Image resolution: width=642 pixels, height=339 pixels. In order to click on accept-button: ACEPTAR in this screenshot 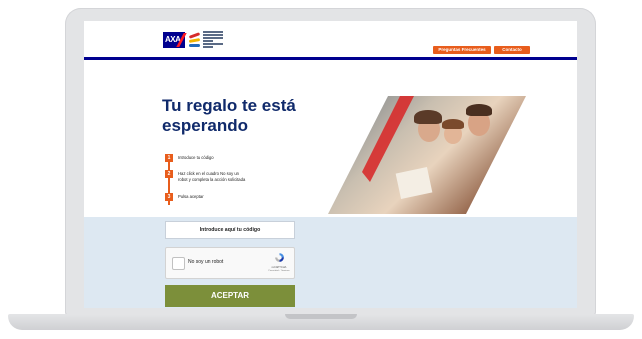, I will do `click(230, 296)`.